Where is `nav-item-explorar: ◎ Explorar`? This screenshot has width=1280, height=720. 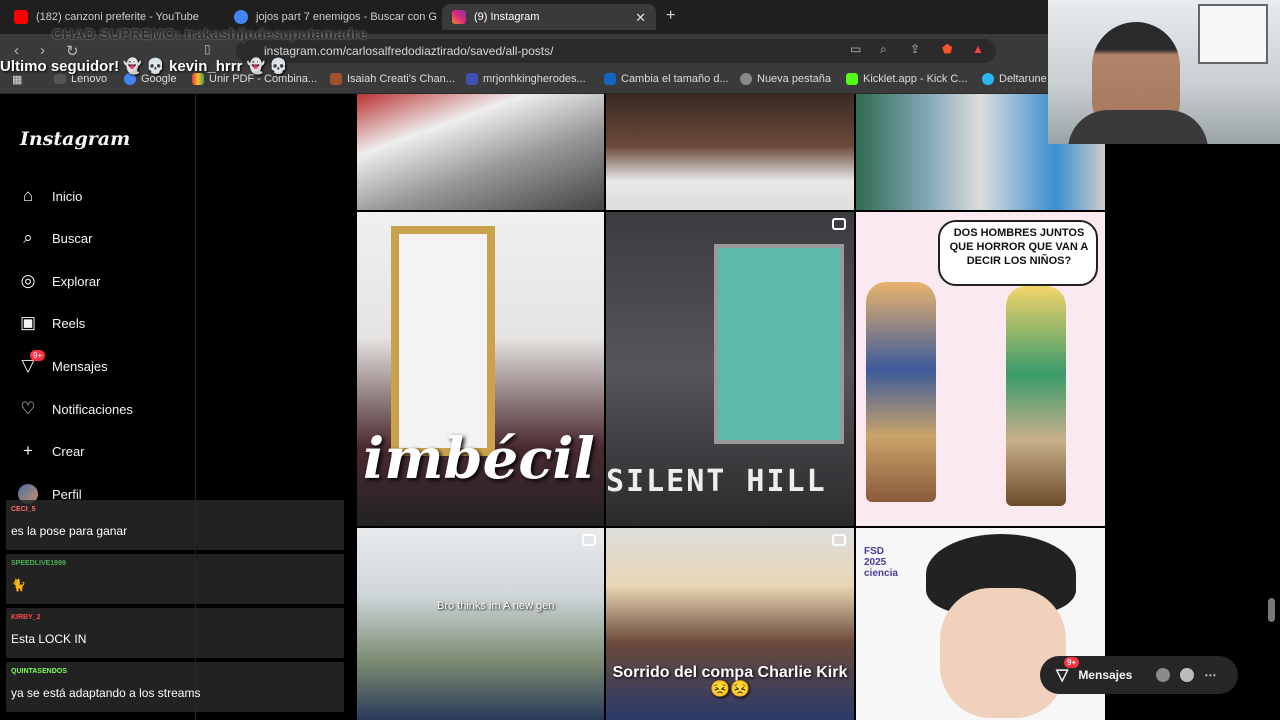
nav-item-explorar: ◎ Explorar is located at coordinates (59, 281).